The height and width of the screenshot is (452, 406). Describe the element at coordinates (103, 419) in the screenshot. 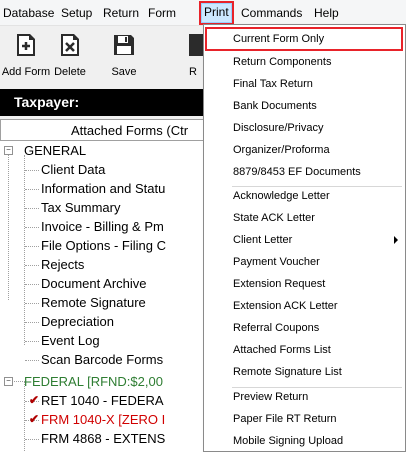

I see `tree-item-label: FRM 1040-X [ZERO I` at that location.